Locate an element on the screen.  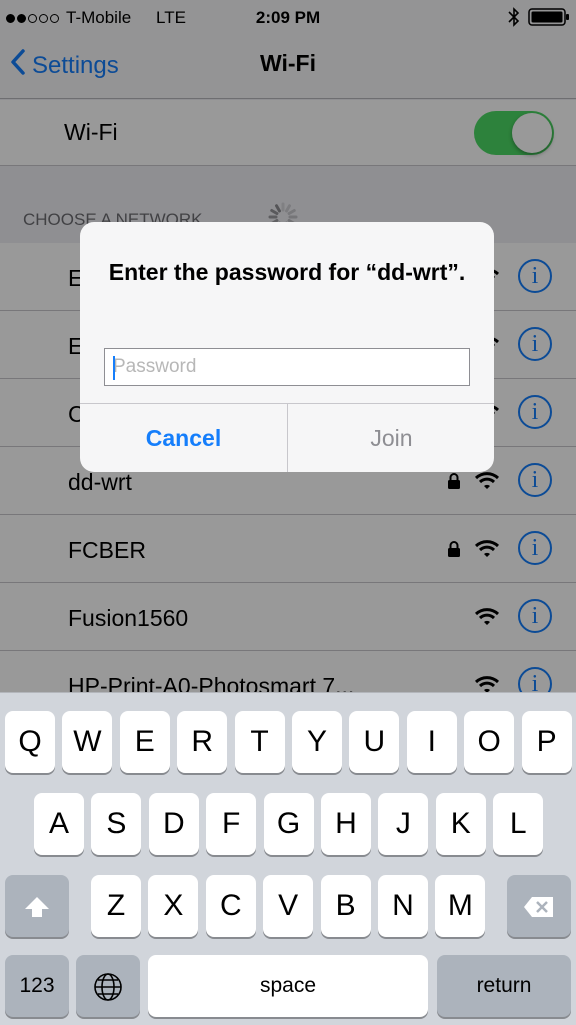
key-s: S is located at coordinates (116, 824).